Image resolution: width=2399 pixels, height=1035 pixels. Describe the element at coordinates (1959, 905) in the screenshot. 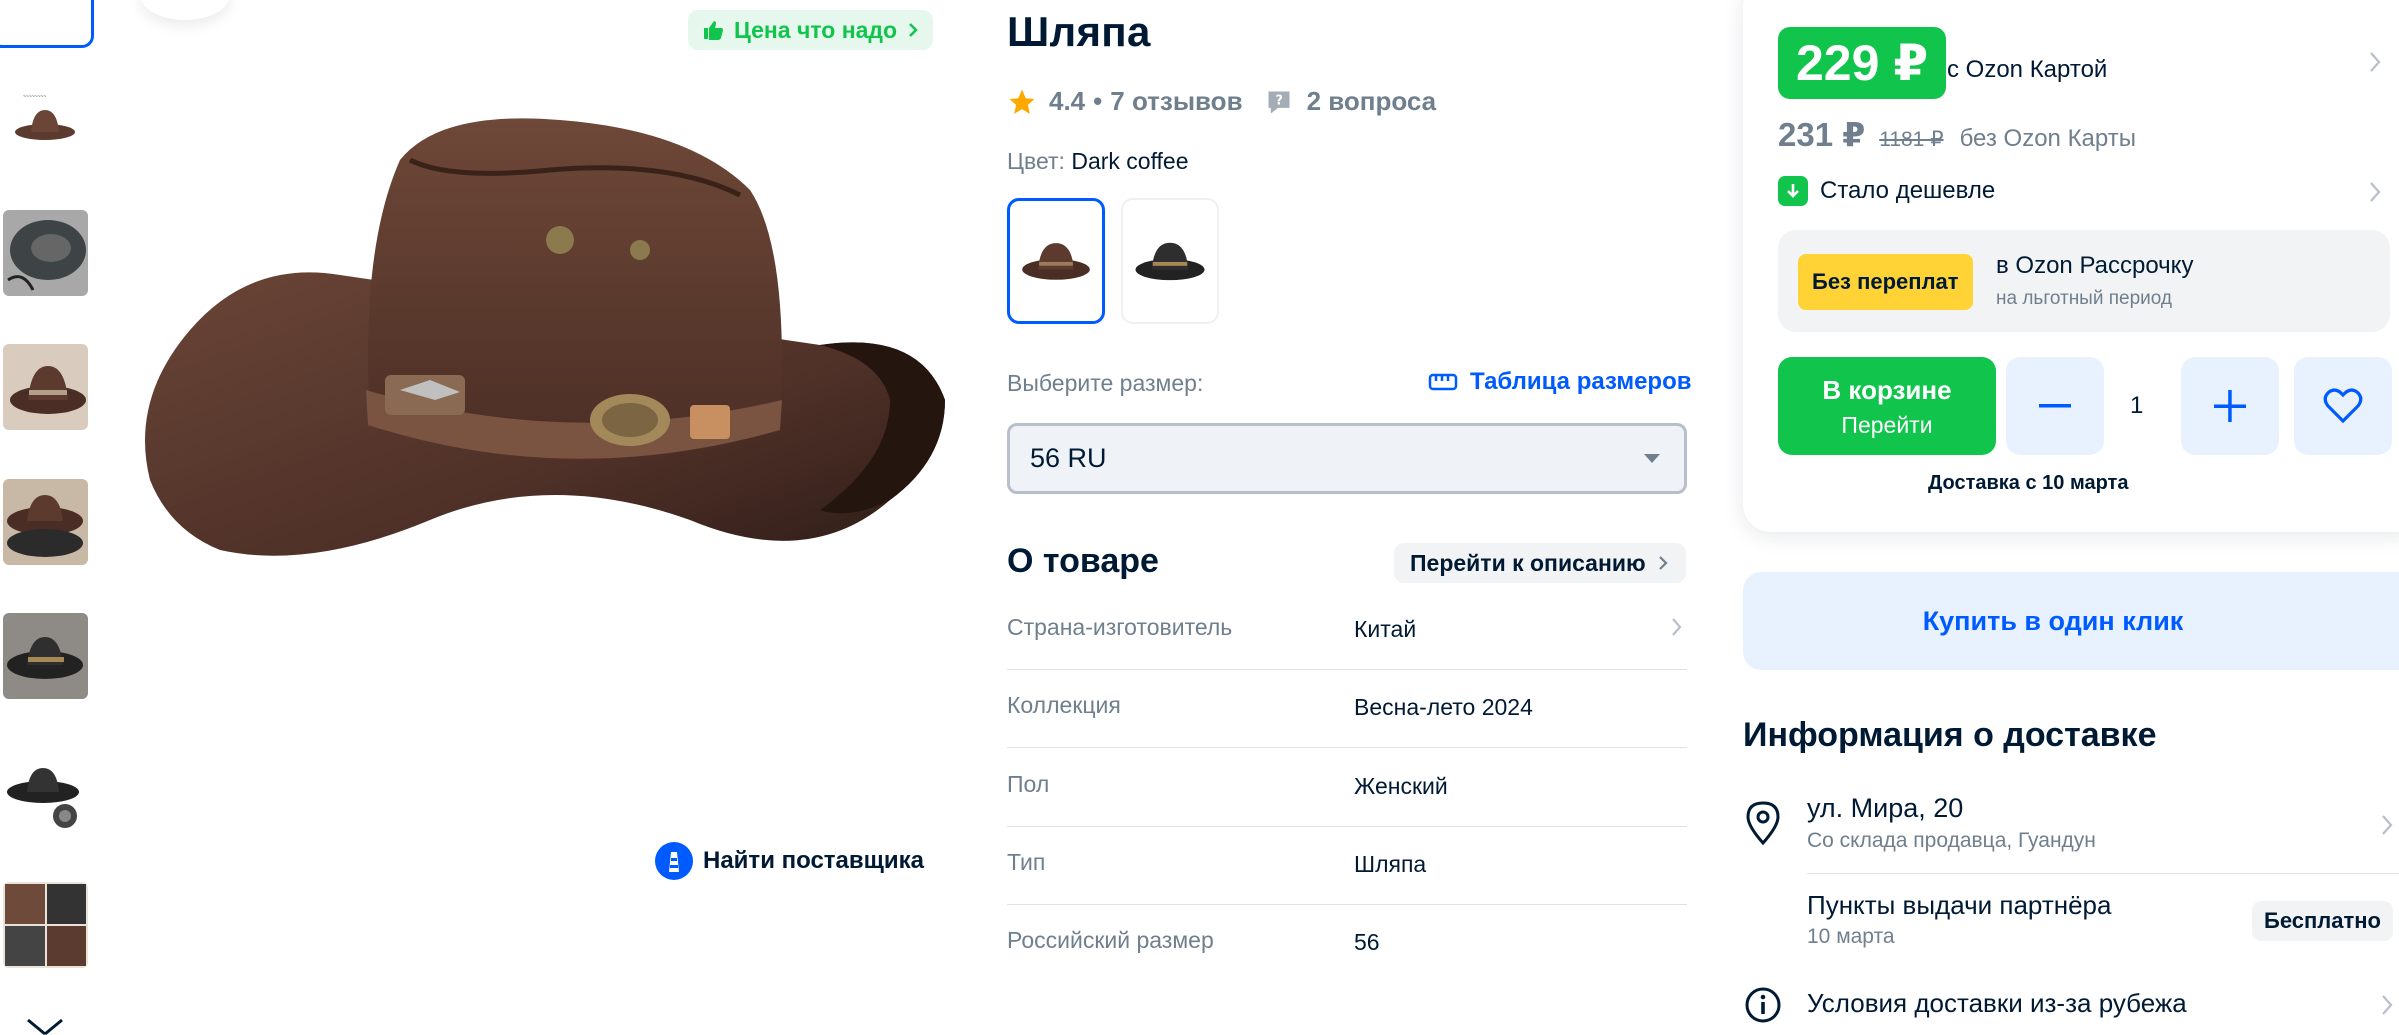

I see `pickup-points-label: Пункты выдачи партнёра` at that location.